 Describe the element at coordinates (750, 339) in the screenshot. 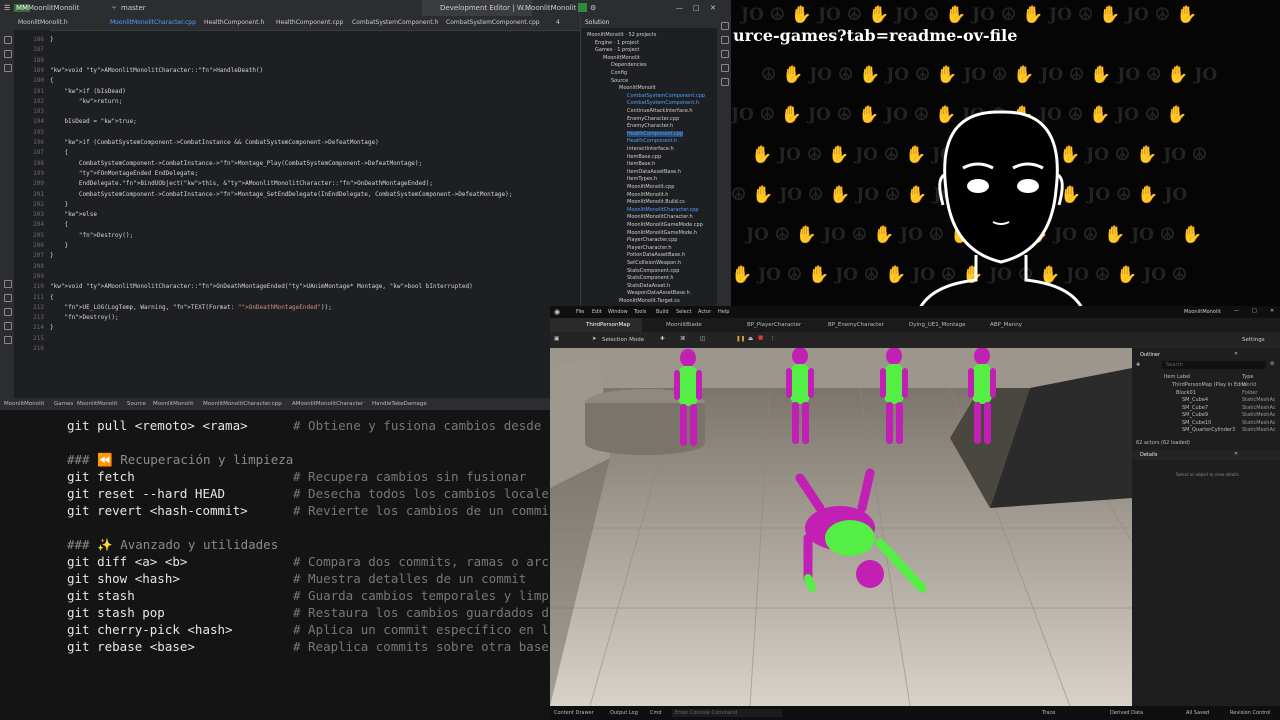

I see `eject-icon: ⏏` at that location.